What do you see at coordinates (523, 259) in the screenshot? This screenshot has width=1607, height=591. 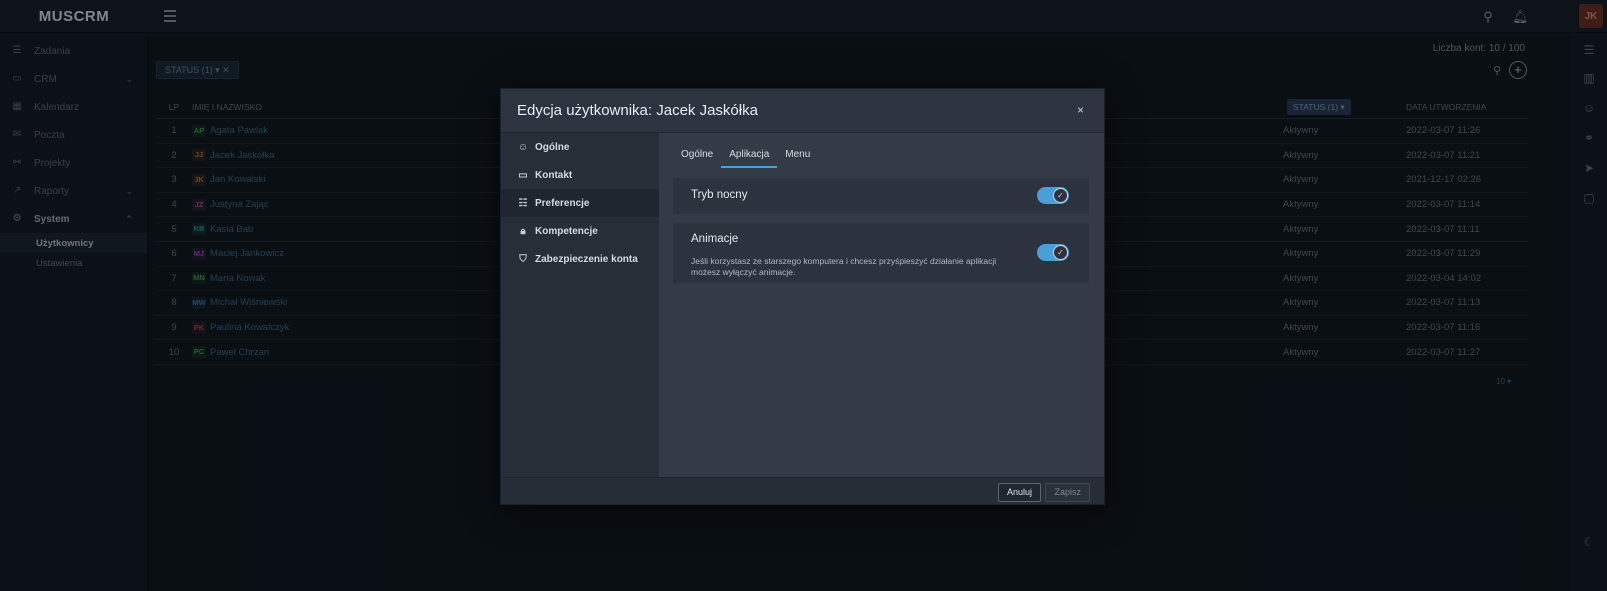 I see `shield-icon: ⛉` at bounding box center [523, 259].